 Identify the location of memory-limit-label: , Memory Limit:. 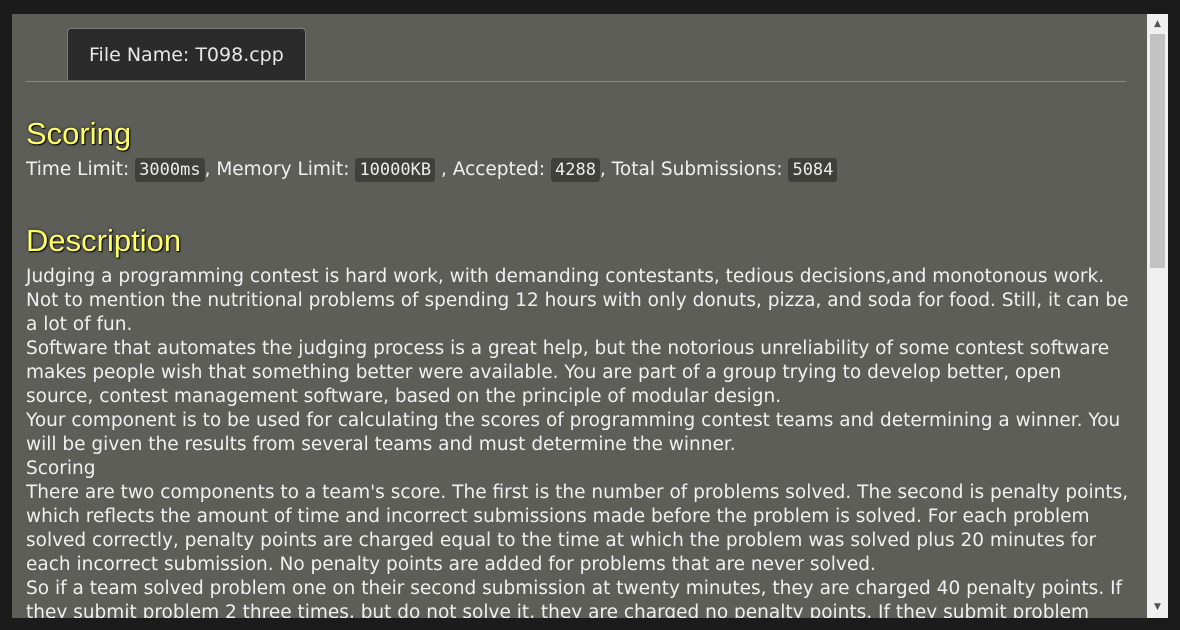
(277, 169).